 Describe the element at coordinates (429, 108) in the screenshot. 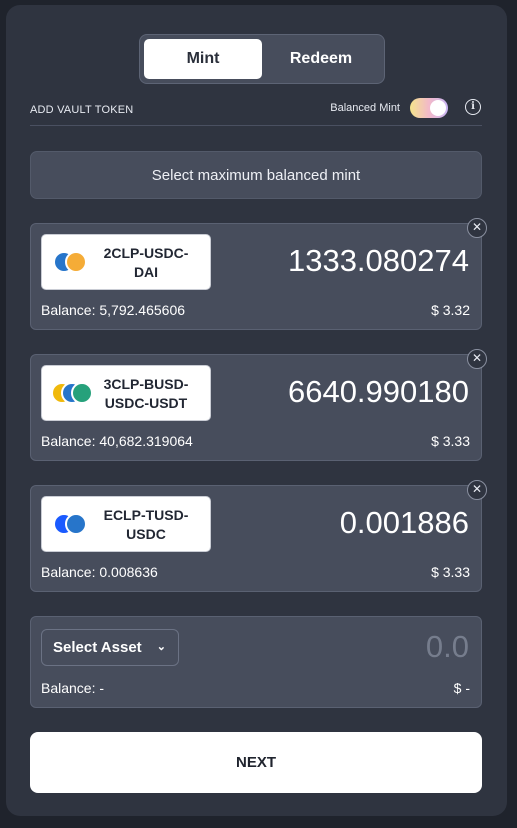

I see `balanced-mint-toggle` at that location.